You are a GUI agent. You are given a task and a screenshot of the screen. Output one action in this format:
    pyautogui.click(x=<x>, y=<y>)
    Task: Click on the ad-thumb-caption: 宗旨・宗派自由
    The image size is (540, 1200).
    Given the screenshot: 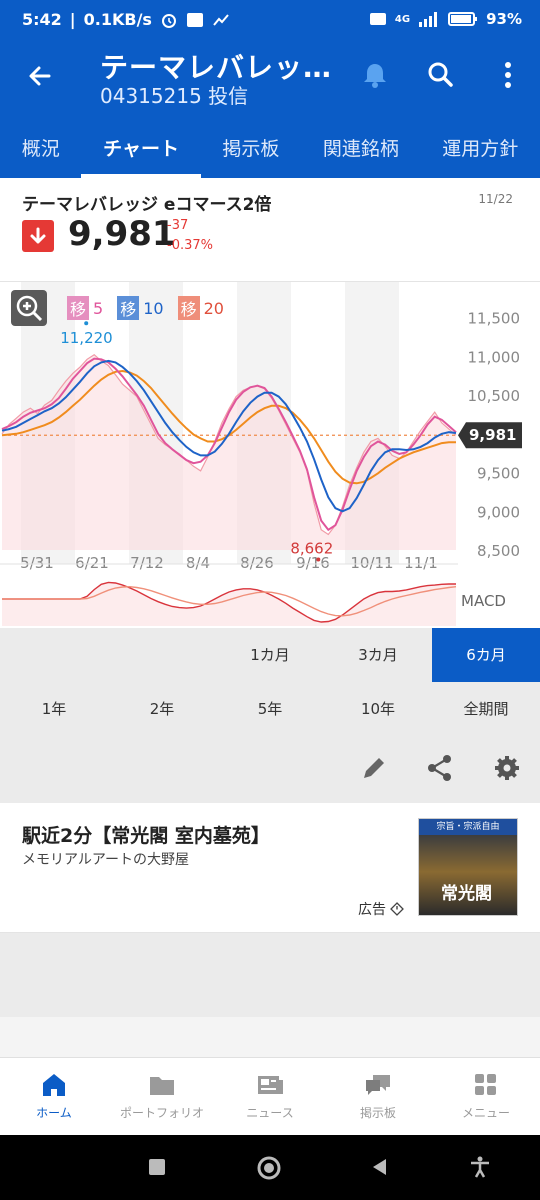 What is the action you would take?
    pyautogui.click(x=468, y=827)
    